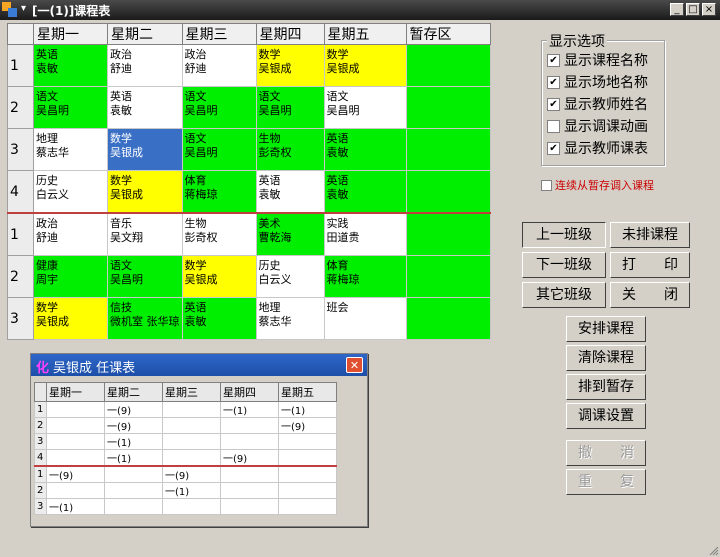 This screenshot has width=720, height=557. I want to click on display-option-checkbox: ✔ 显示教师课表, so click(597, 148).